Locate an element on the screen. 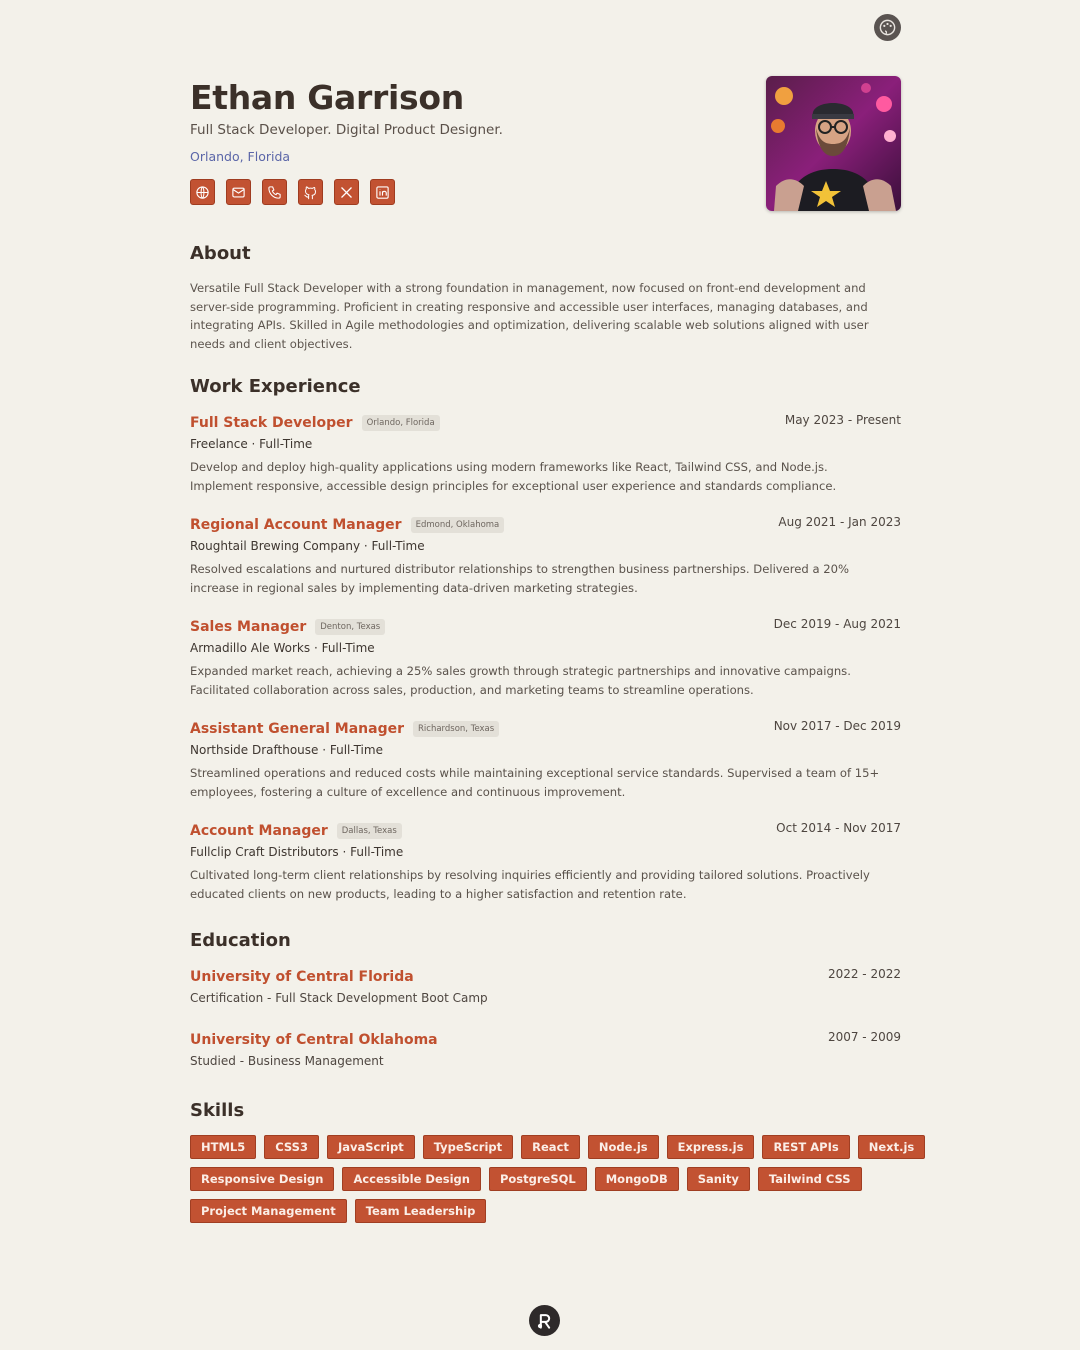  job-dates: May 2023 - Present is located at coordinates (842, 420).